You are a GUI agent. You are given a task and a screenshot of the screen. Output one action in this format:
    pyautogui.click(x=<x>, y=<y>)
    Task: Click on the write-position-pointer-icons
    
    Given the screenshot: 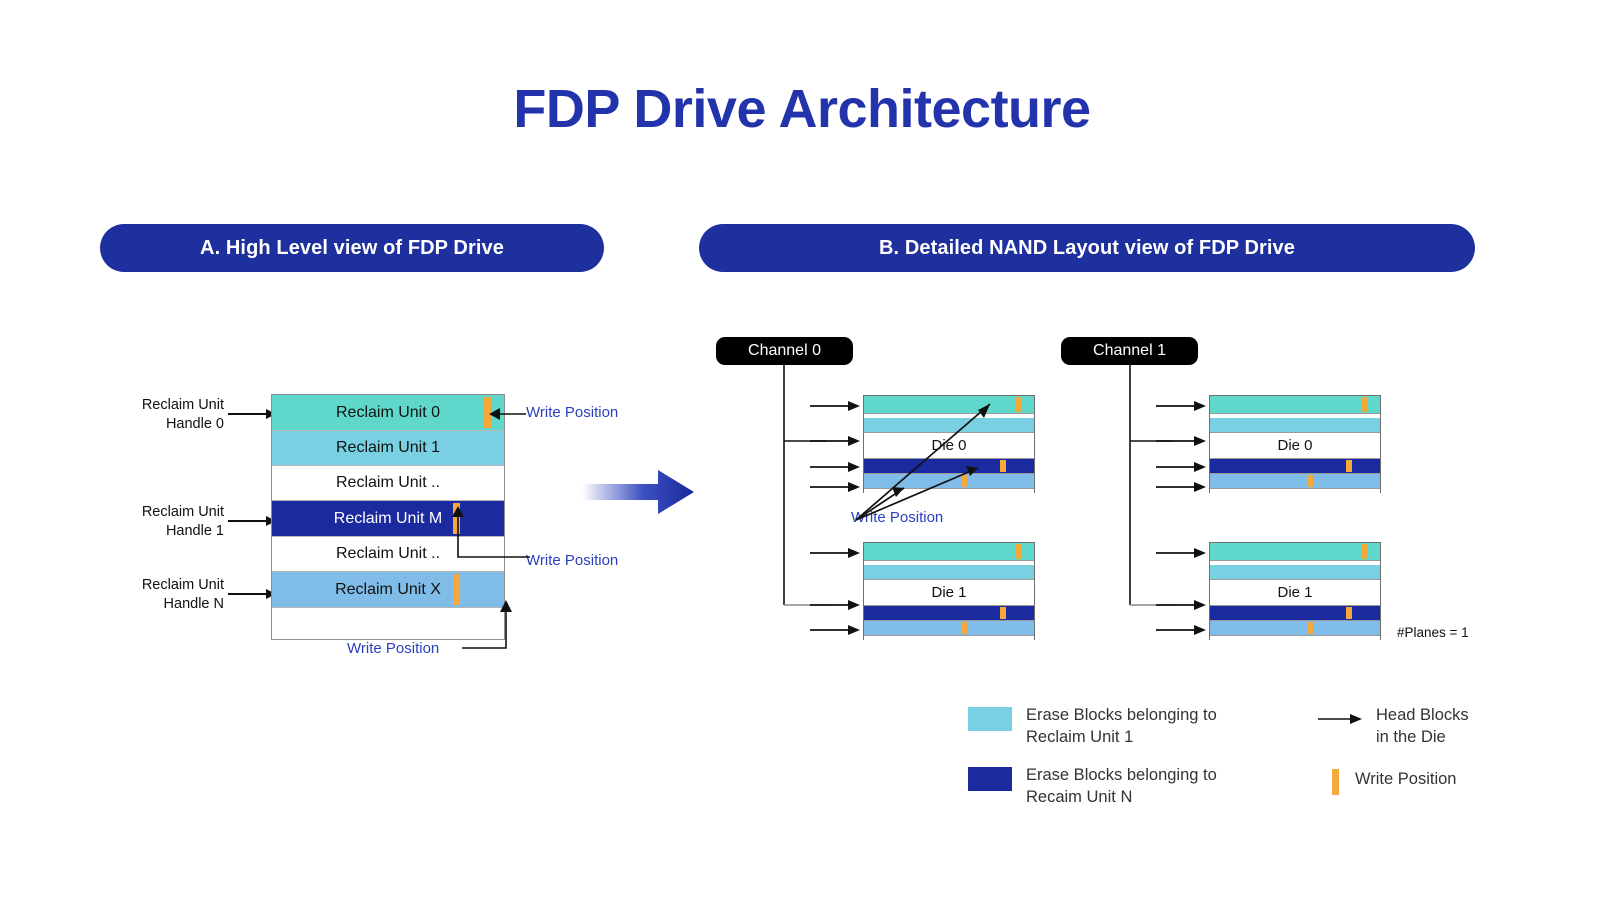 What is the action you would take?
    pyautogui.click(x=923, y=462)
    